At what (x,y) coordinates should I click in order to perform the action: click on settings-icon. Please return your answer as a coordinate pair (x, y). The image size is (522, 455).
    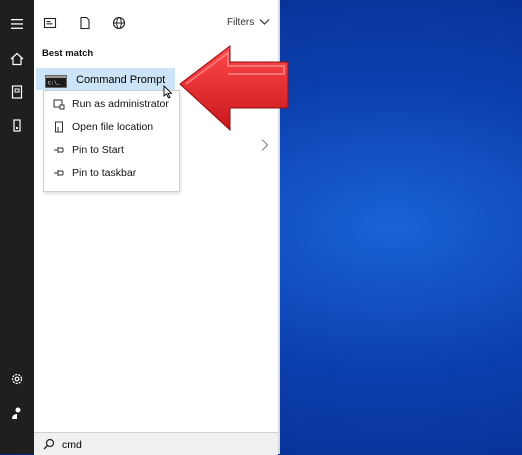
    Looking at the image, I should click on (17, 379).